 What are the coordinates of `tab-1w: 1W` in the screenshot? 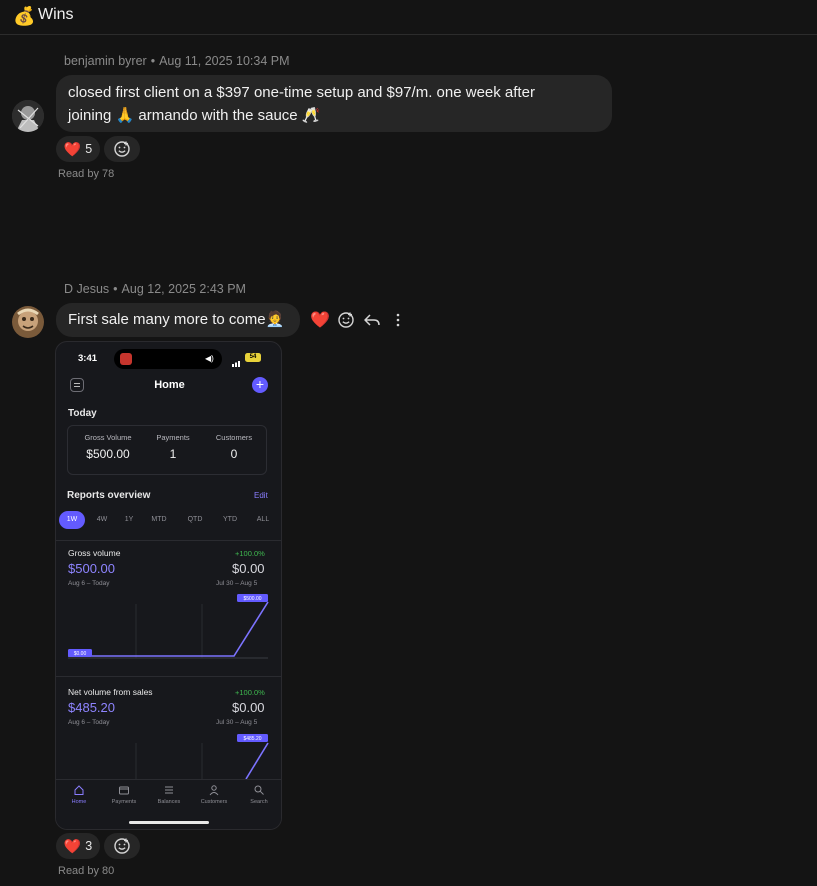 It's located at (72, 520).